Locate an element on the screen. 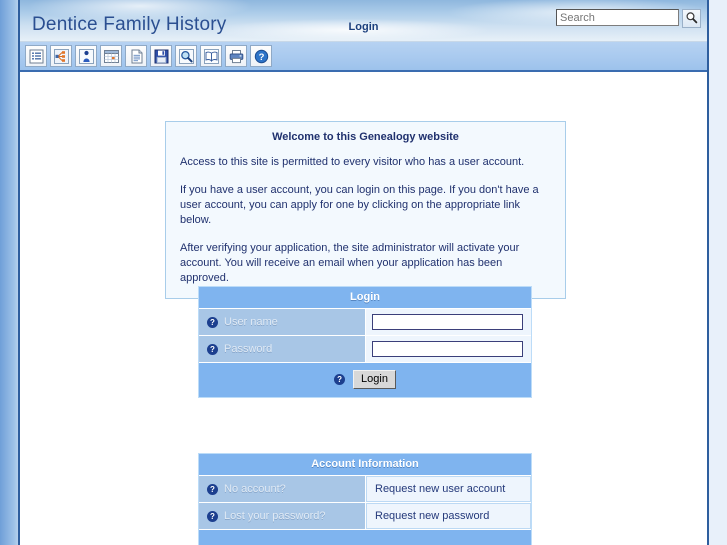 Image resolution: width=727 pixels, height=545 pixels. username-input is located at coordinates (447, 322).